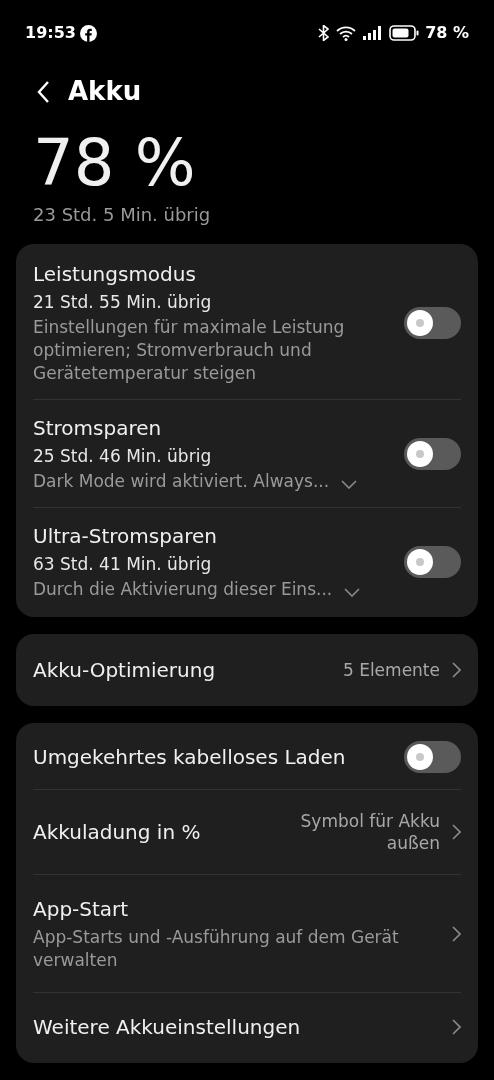 The image size is (494, 1080). Describe the element at coordinates (115, 163) in the screenshot. I see `battery-level-text: 78 %` at that location.